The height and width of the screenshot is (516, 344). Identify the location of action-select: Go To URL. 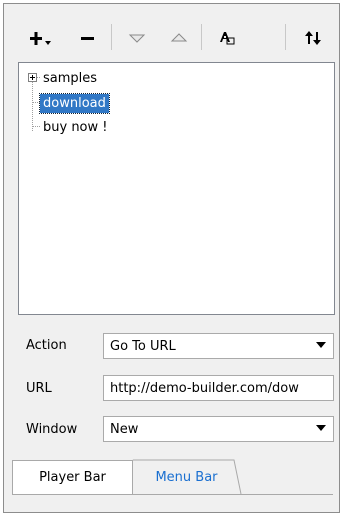
(218, 346).